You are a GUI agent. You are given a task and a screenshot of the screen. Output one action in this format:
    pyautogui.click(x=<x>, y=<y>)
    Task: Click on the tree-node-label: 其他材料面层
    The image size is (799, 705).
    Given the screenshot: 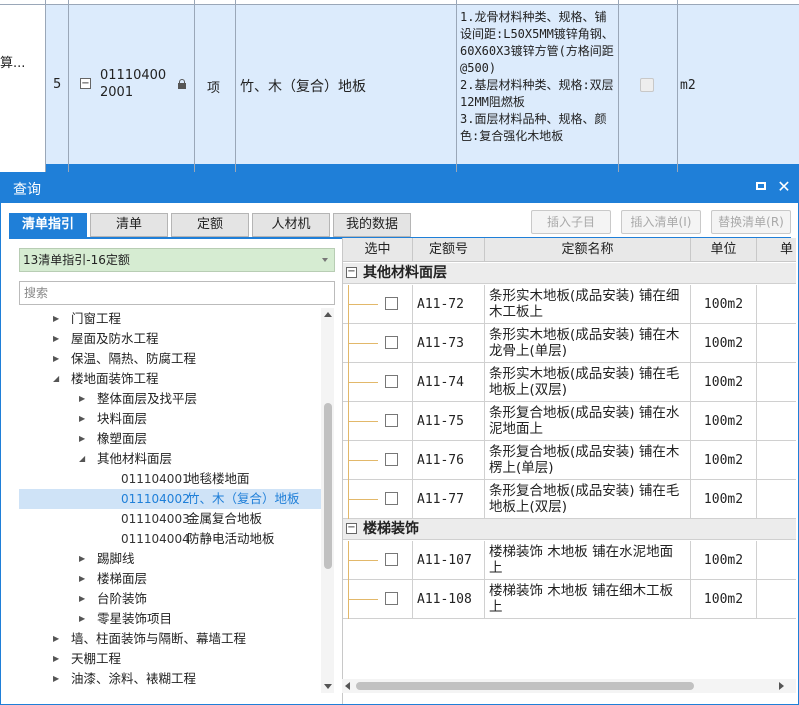 What is the action you would take?
    pyautogui.click(x=135, y=458)
    